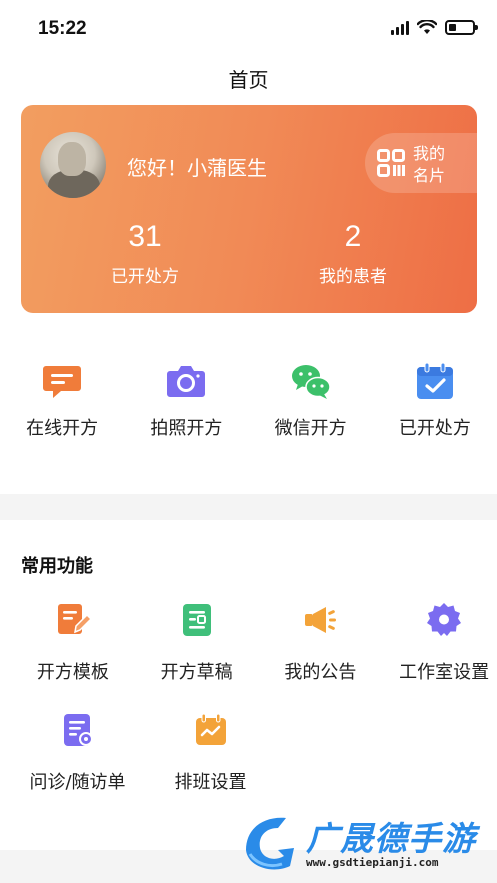 The width and height of the screenshot is (497, 883). I want to click on function-label: 我的公告, so click(320, 672).